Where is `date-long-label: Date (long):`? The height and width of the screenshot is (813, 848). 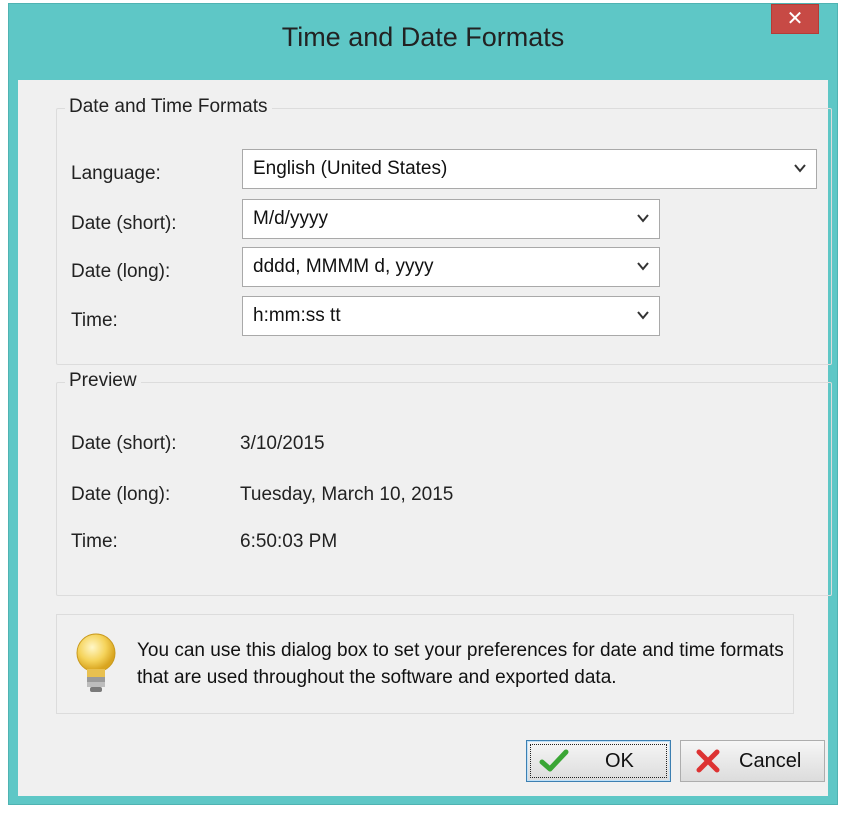
date-long-label: Date (long): is located at coordinates (121, 271).